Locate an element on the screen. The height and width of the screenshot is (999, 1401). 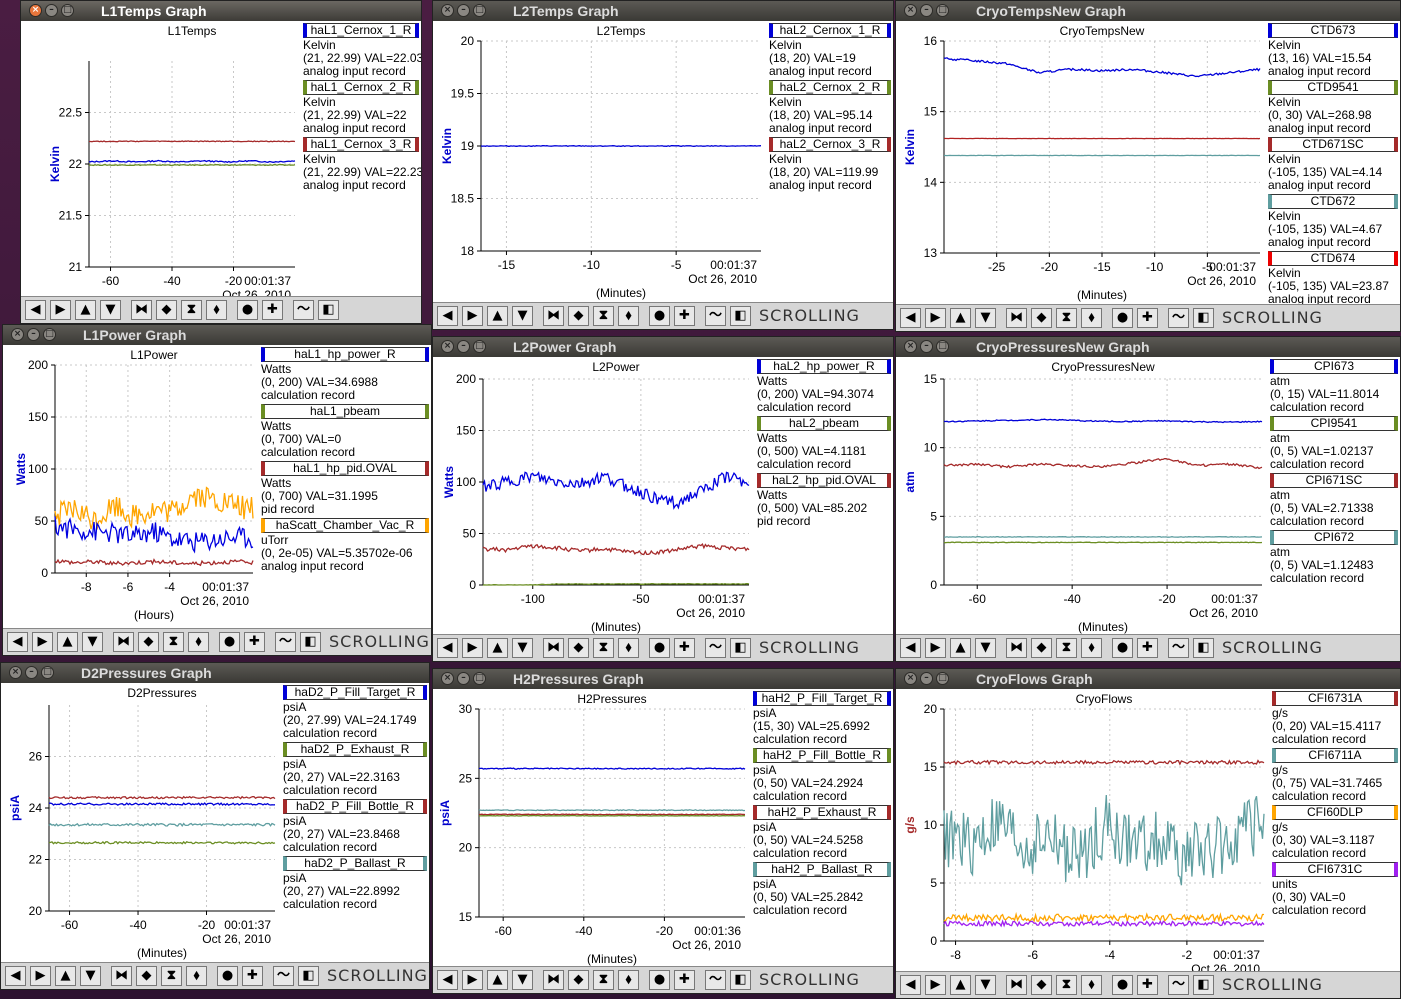
legend-item-title: CPI673 is located at coordinates (1334, 366).